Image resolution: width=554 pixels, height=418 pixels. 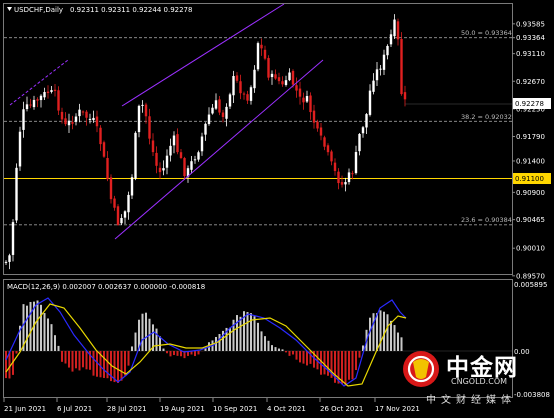 What do you see at coordinates (127, 409) in the screenshot?
I see `time-axis-label: 28 Jul 2021` at bounding box center [127, 409].